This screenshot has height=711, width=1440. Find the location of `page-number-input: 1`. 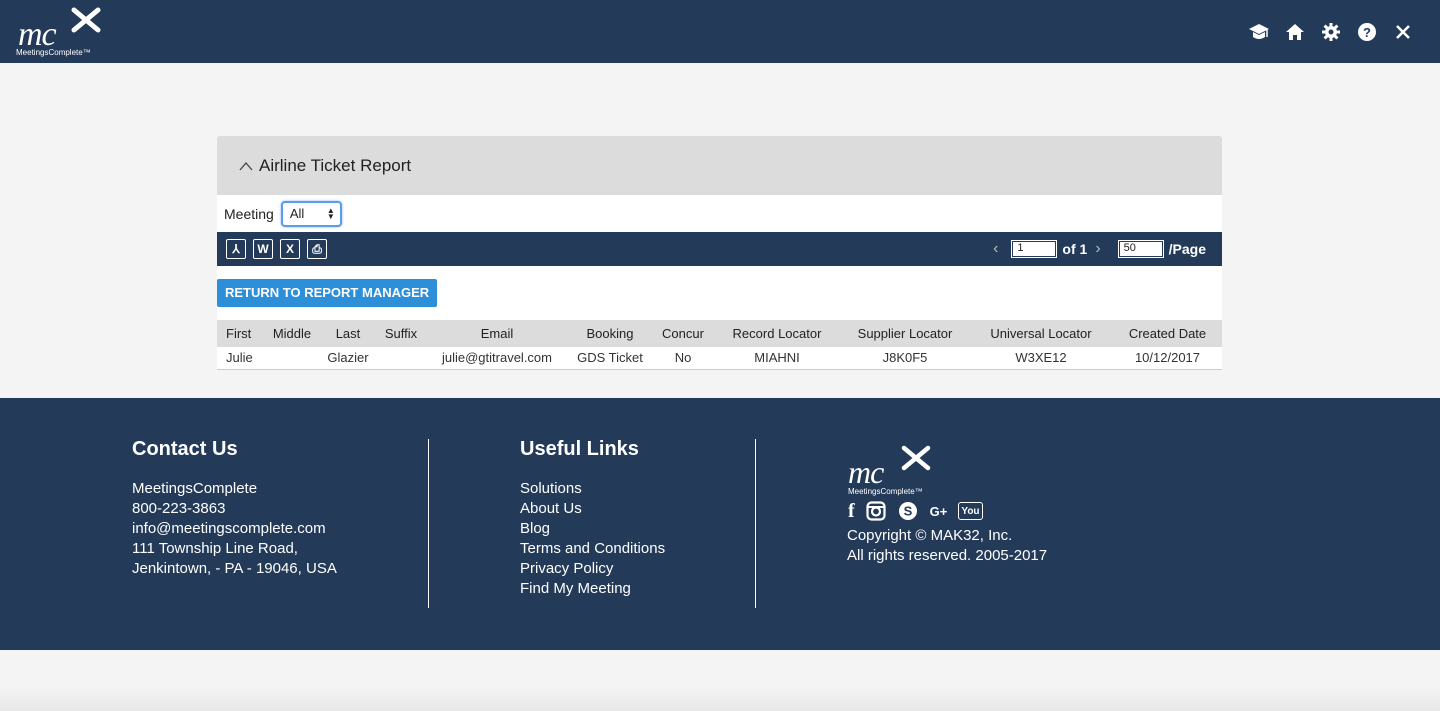

page-number-input: 1 is located at coordinates (1034, 249).